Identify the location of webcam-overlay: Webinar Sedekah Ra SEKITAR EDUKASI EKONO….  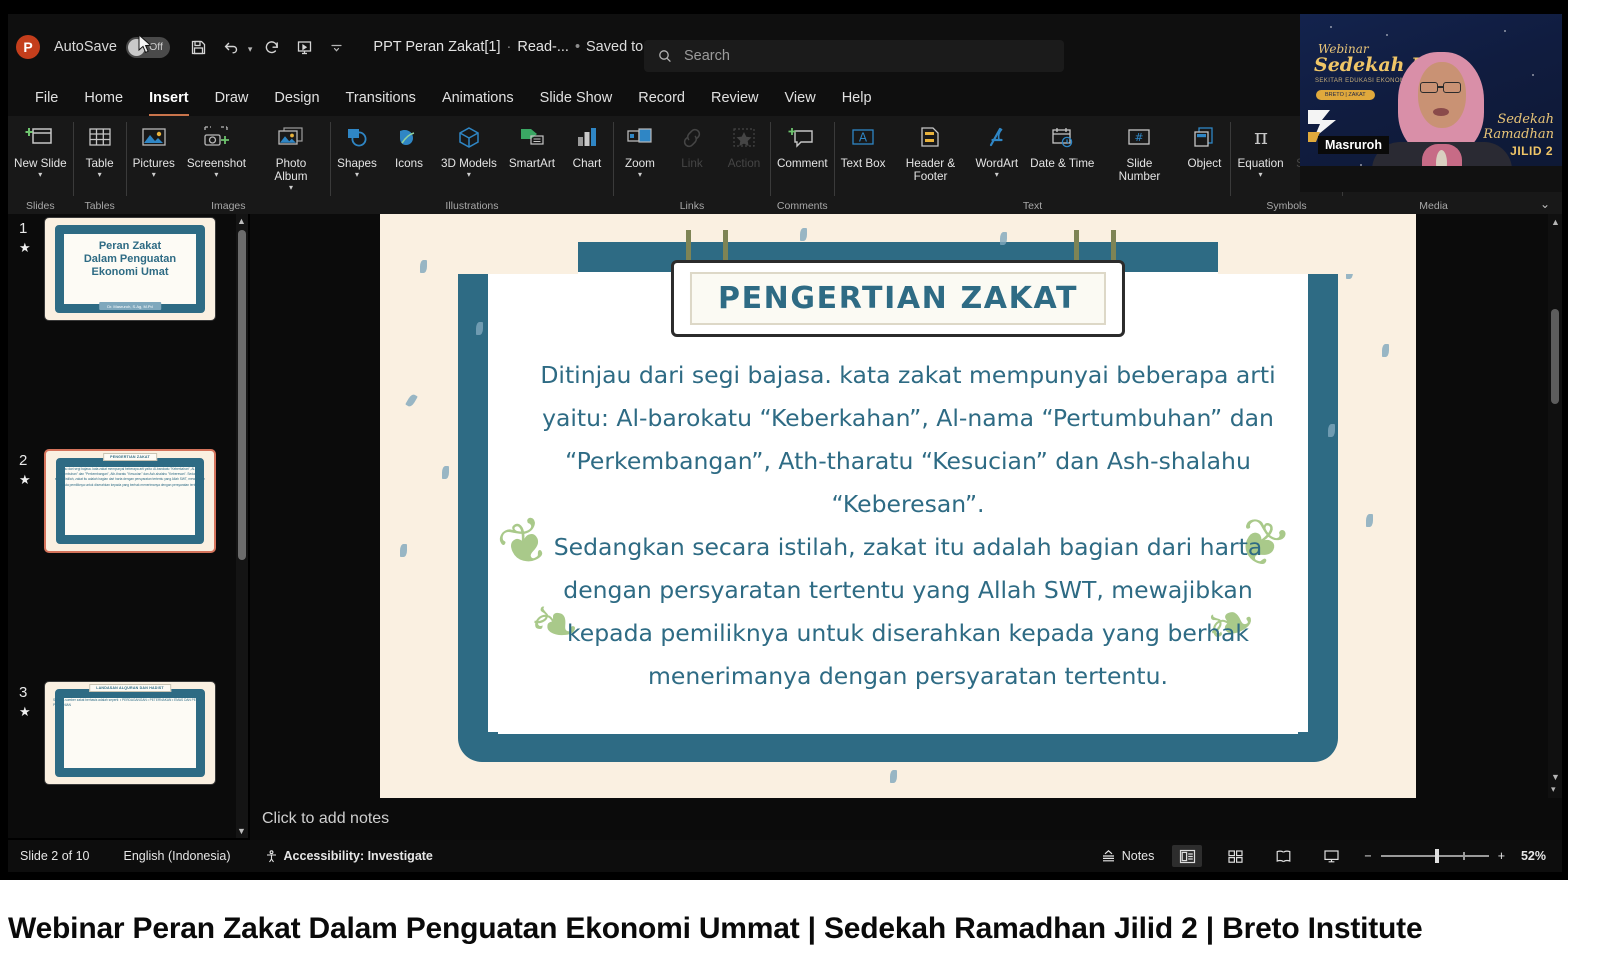
(1431, 103).